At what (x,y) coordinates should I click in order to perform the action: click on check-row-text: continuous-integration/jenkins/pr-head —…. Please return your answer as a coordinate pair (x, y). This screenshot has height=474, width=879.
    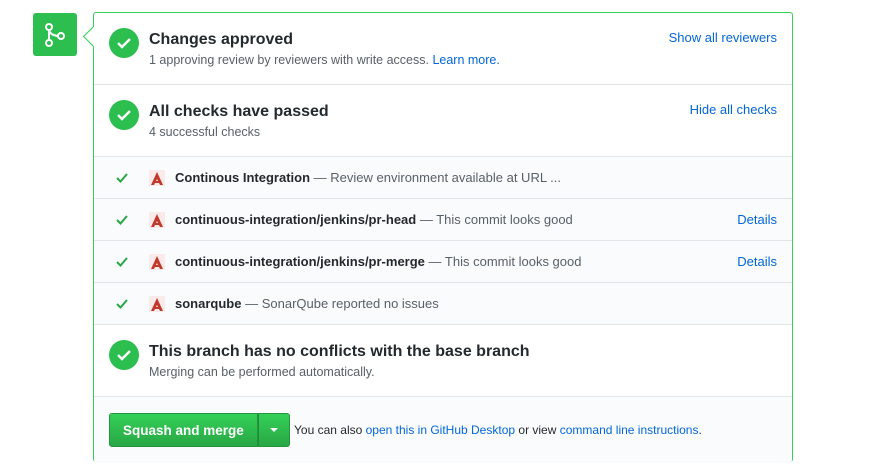
    Looking at the image, I should click on (374, 219).